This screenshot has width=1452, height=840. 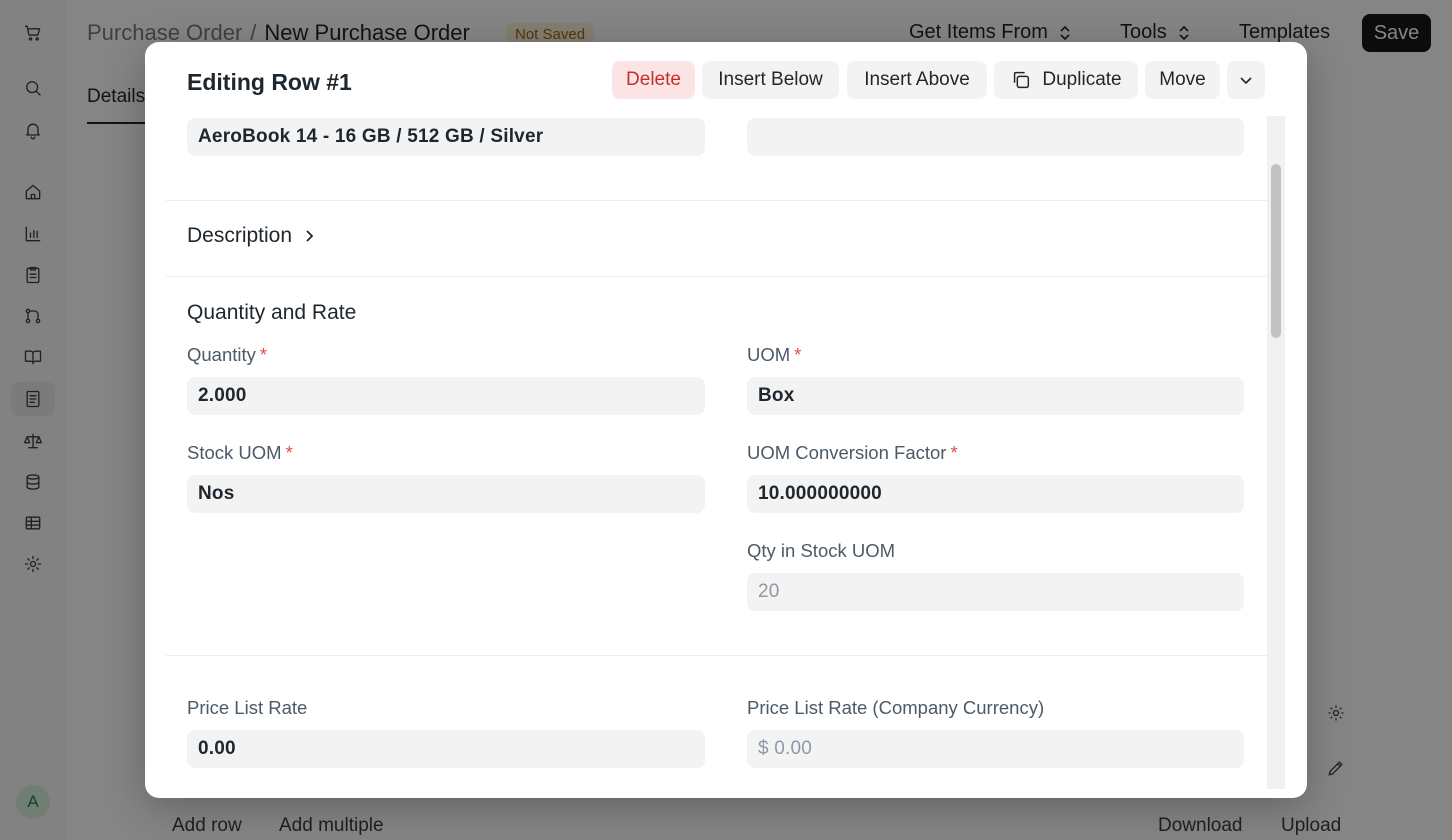 What do you see at coordinates (310, 236) in the screenshot?
I see `chevron-right-icon` at bounding box center [310, 236].